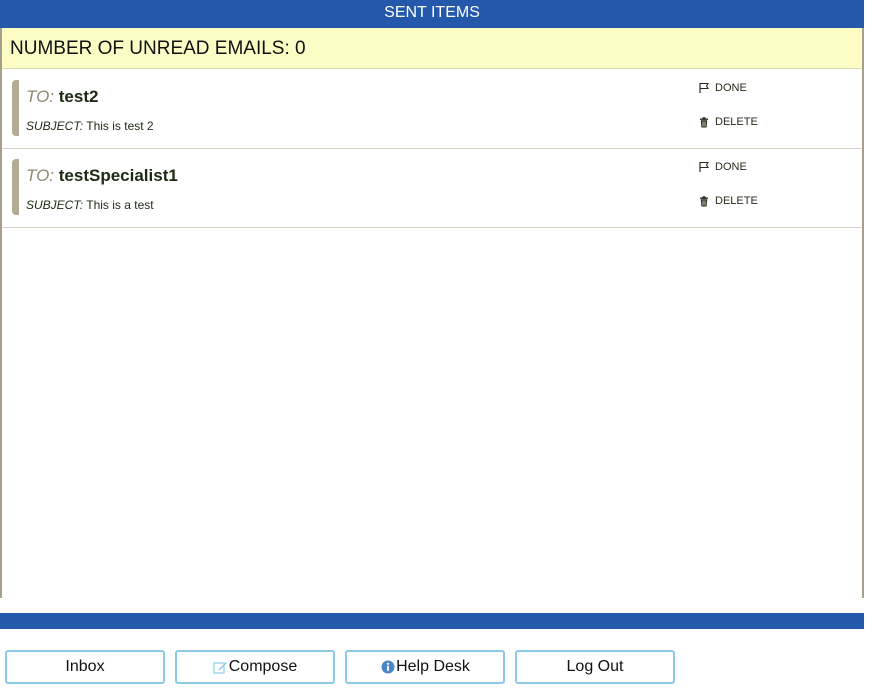  I want to click on logout-label: Log Out, so click(595, 666).